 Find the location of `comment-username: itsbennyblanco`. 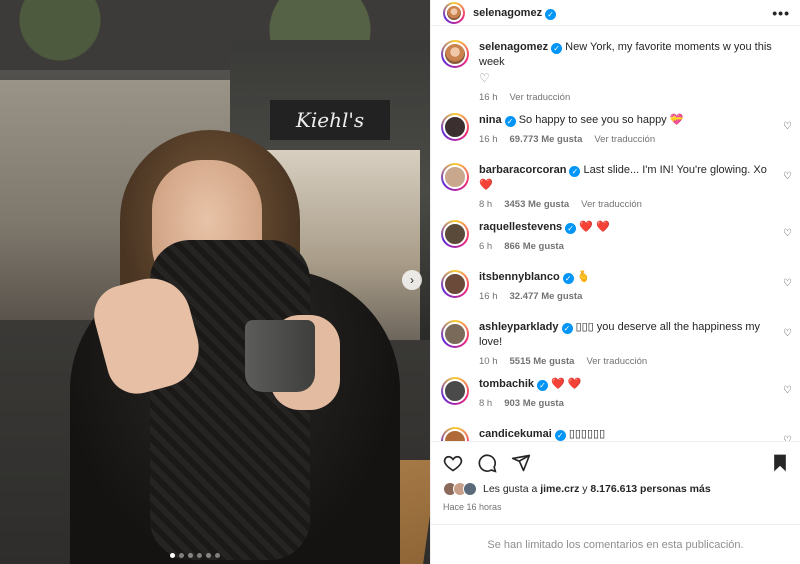

comment-username: itsbennyblanco is located at coordinates (519, 277).